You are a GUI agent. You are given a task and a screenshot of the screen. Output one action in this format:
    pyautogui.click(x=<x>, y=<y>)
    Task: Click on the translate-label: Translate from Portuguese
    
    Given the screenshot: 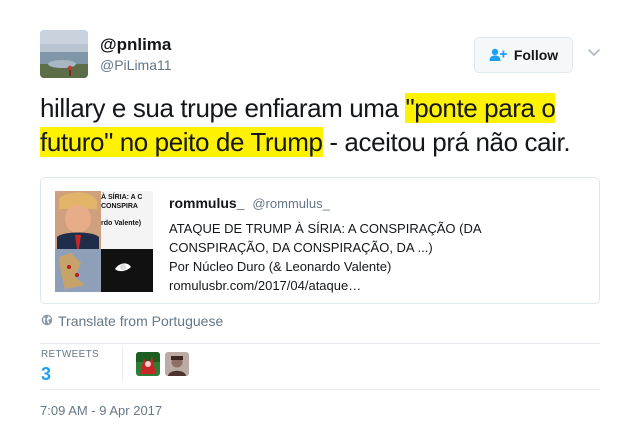 What is the action you would take?
    pyautogui.click(x=141, y=321)
    